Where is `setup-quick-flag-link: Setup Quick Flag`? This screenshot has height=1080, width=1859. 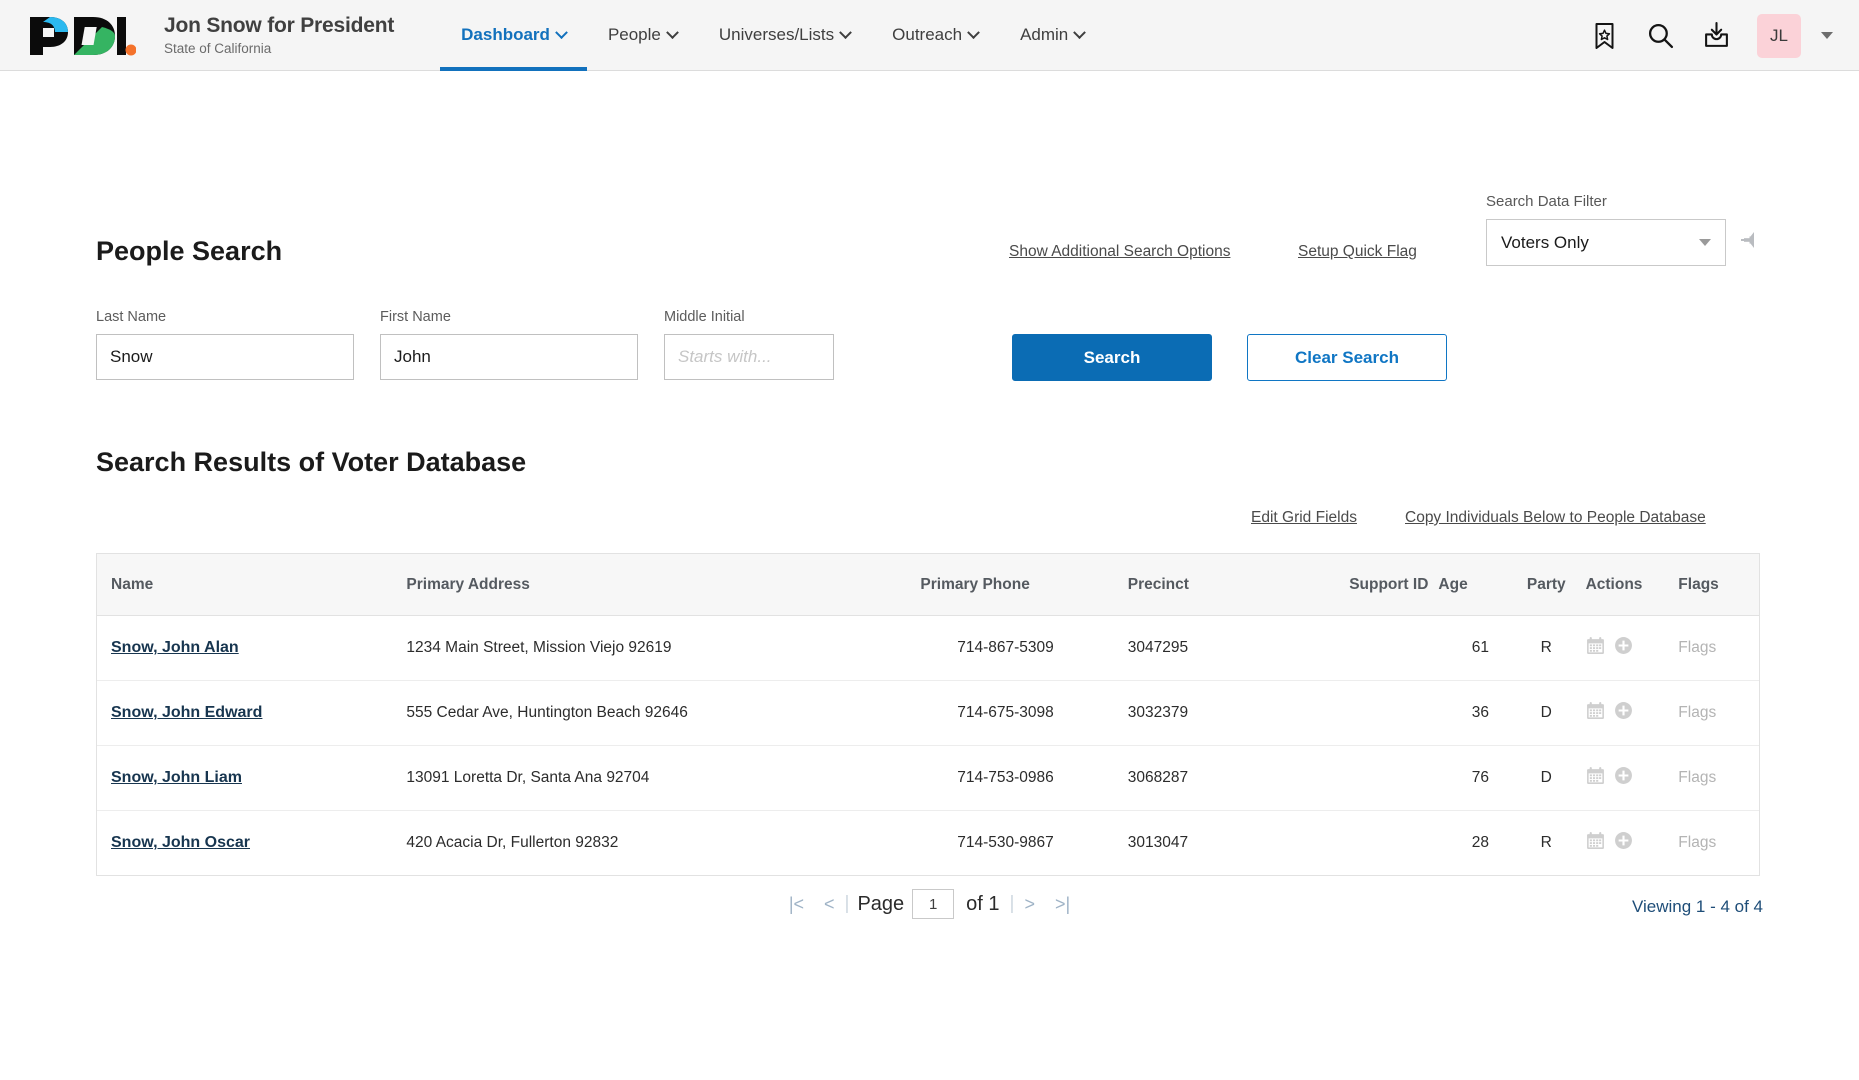 setup-quick-flag-link: Setup Quick Flag is located at coordinates (1357, 252).